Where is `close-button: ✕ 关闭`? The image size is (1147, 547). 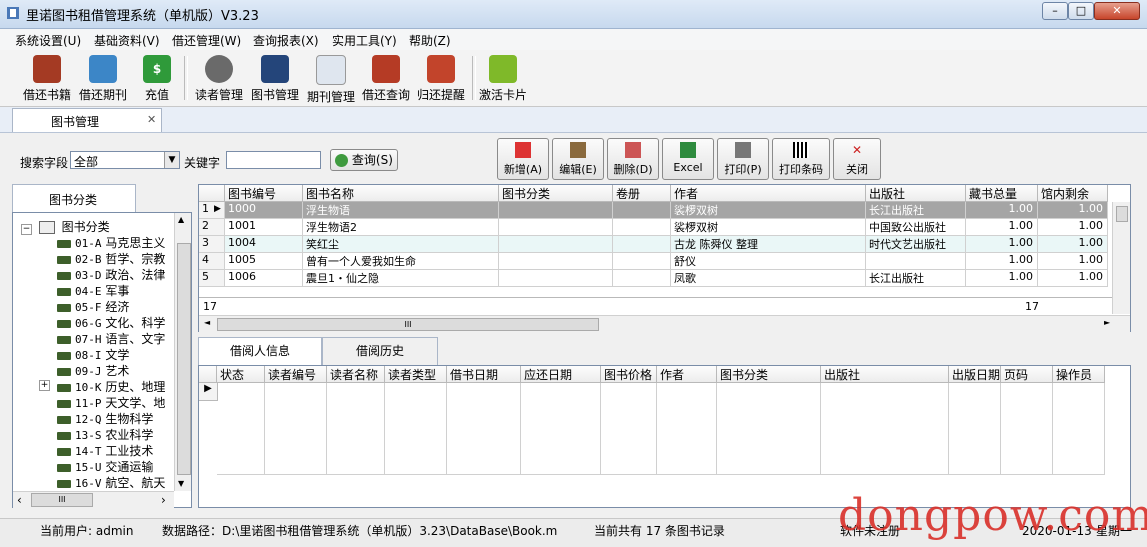
close-button: ✕ 关闭 is located at coordinates (857, 159).